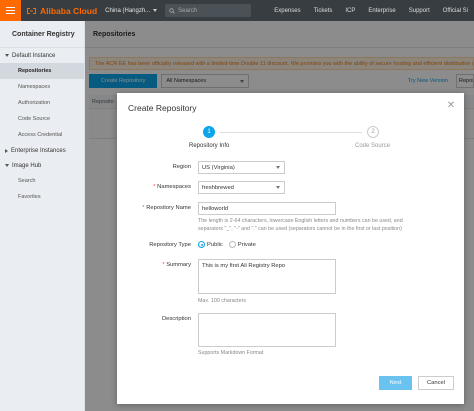 The width and height of the screenshot is (474, 411). What do you see at coordinates (267, 276) in the screenshot?
I see `summary-textarea: This is my first Ali Registry Repo` at bounding box center [267, 276].